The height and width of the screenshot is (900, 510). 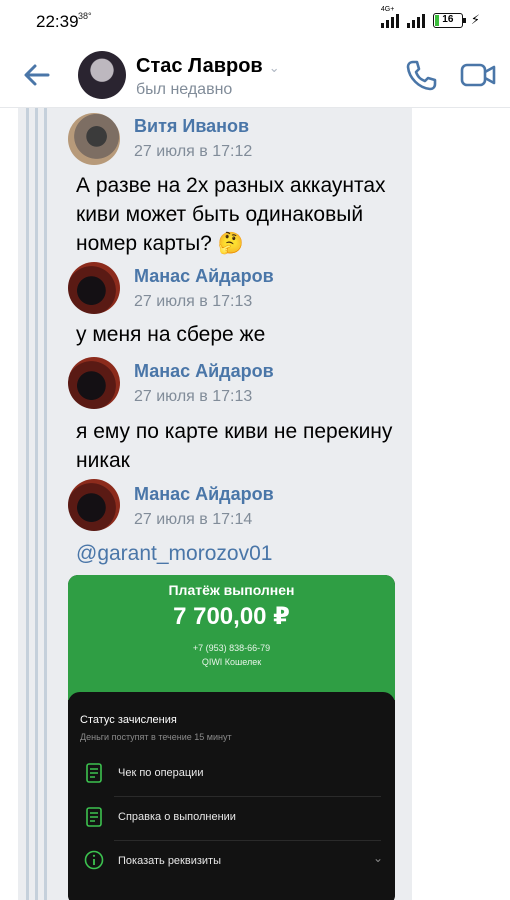 I want to click on signal-icon: 4G+, so click(x=389, y=17).